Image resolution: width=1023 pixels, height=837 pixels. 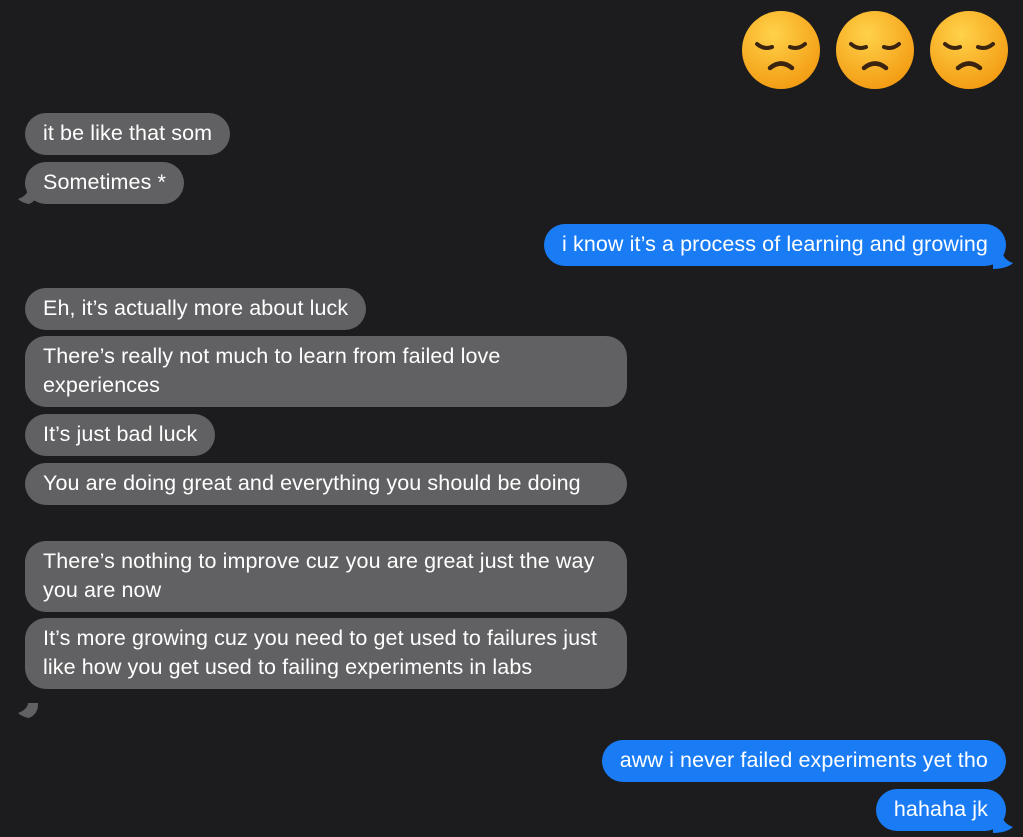 I want to click on message-text: It’s just bad luck, so click(x=120, y=434).